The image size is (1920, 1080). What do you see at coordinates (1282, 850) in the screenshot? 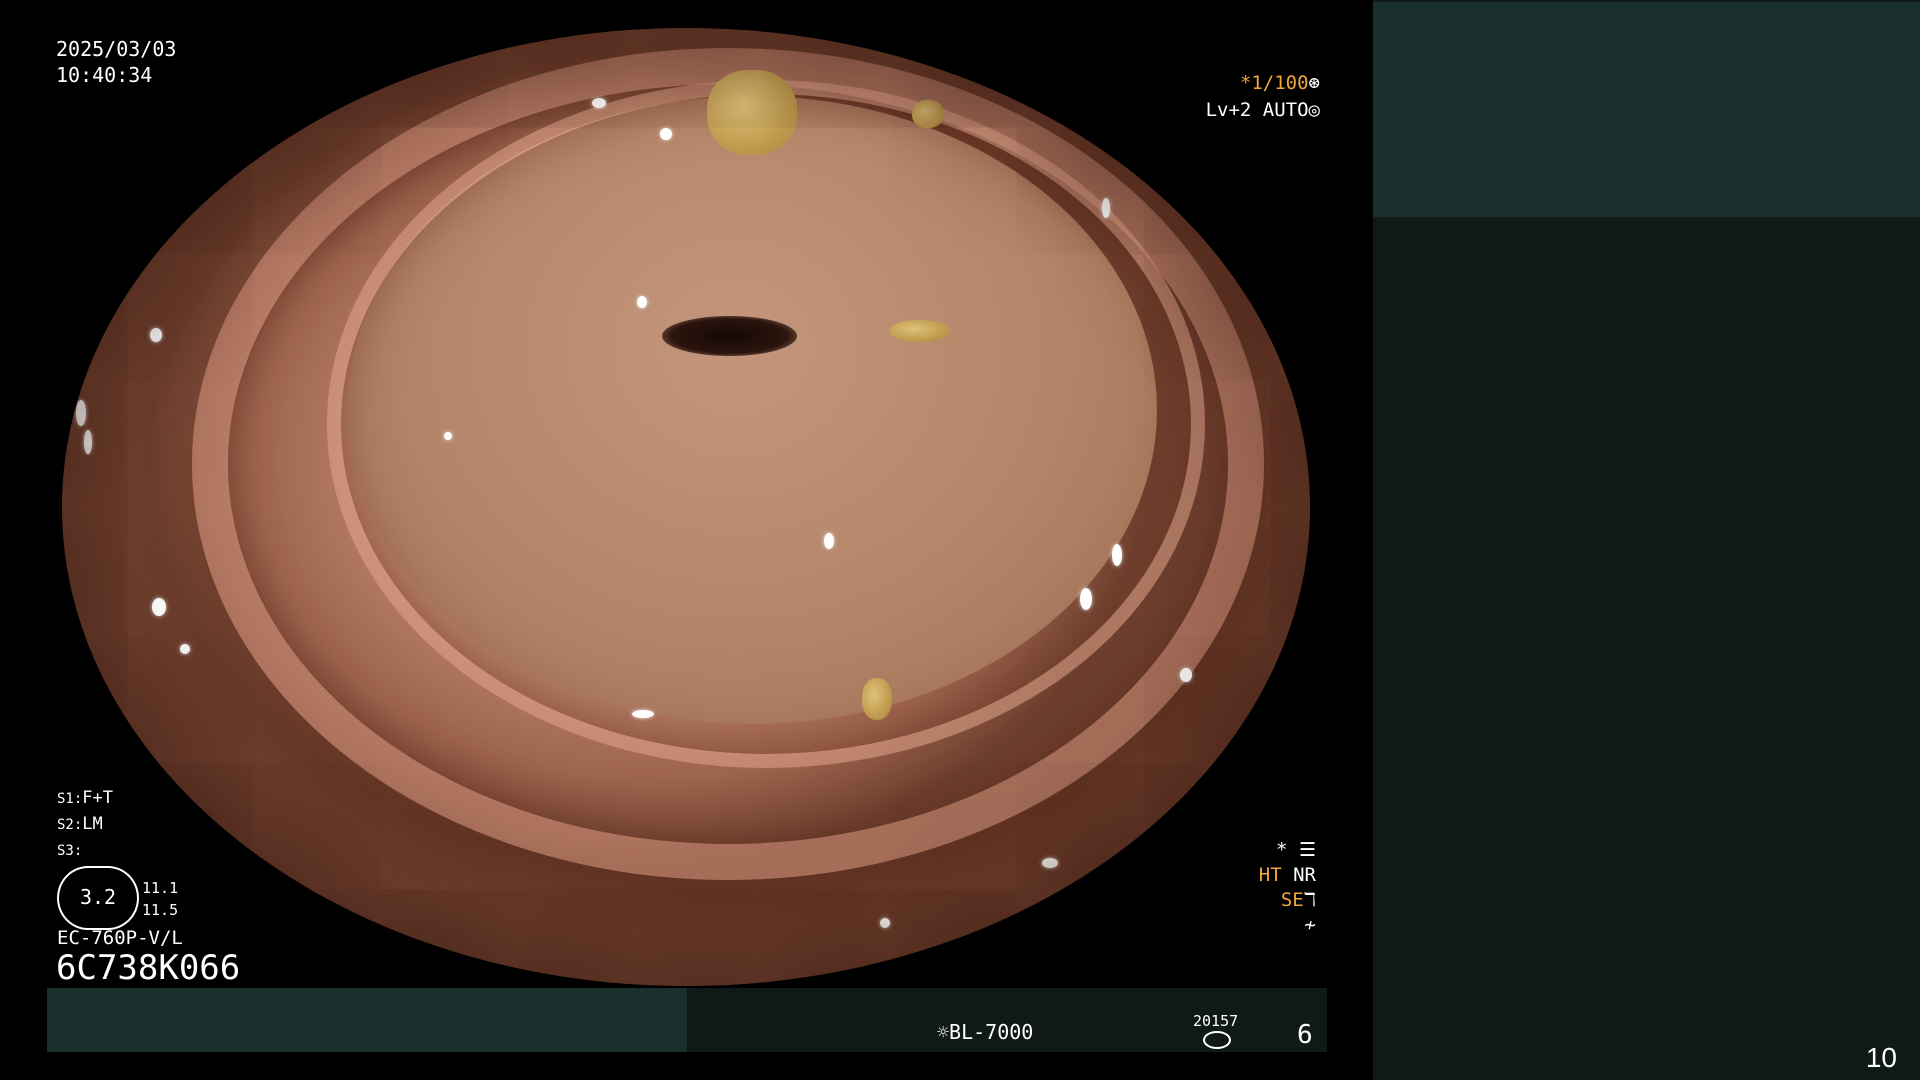
I see `star-indicator: *` at bounding box center [1282, 850].